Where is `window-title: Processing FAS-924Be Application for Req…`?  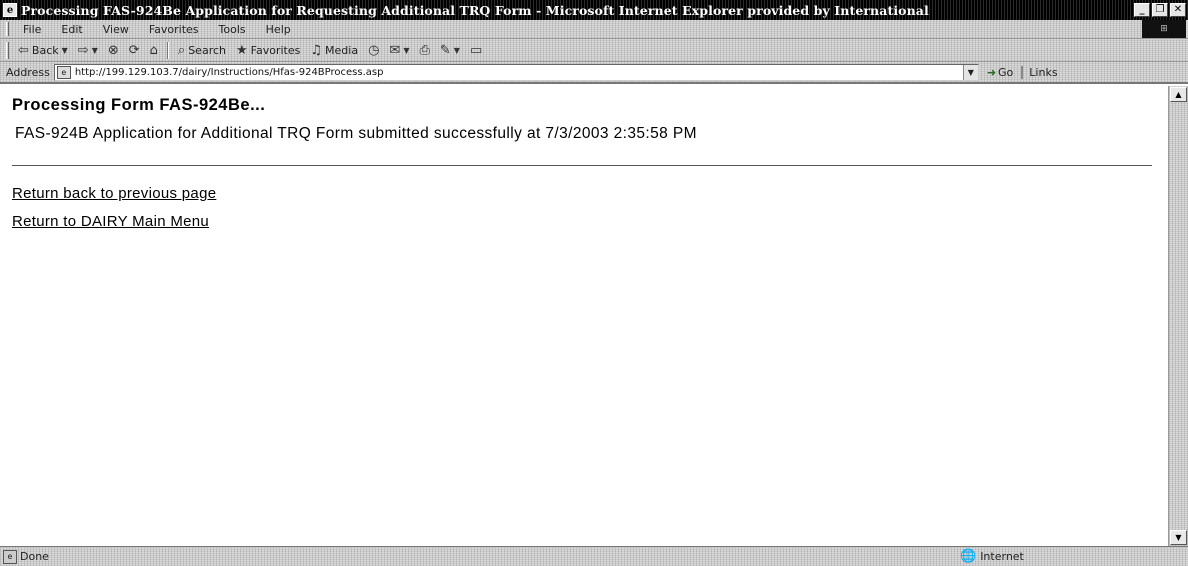
window-title: Processing FAS-924Be Application for Req… is located at coordinates (475, 10).